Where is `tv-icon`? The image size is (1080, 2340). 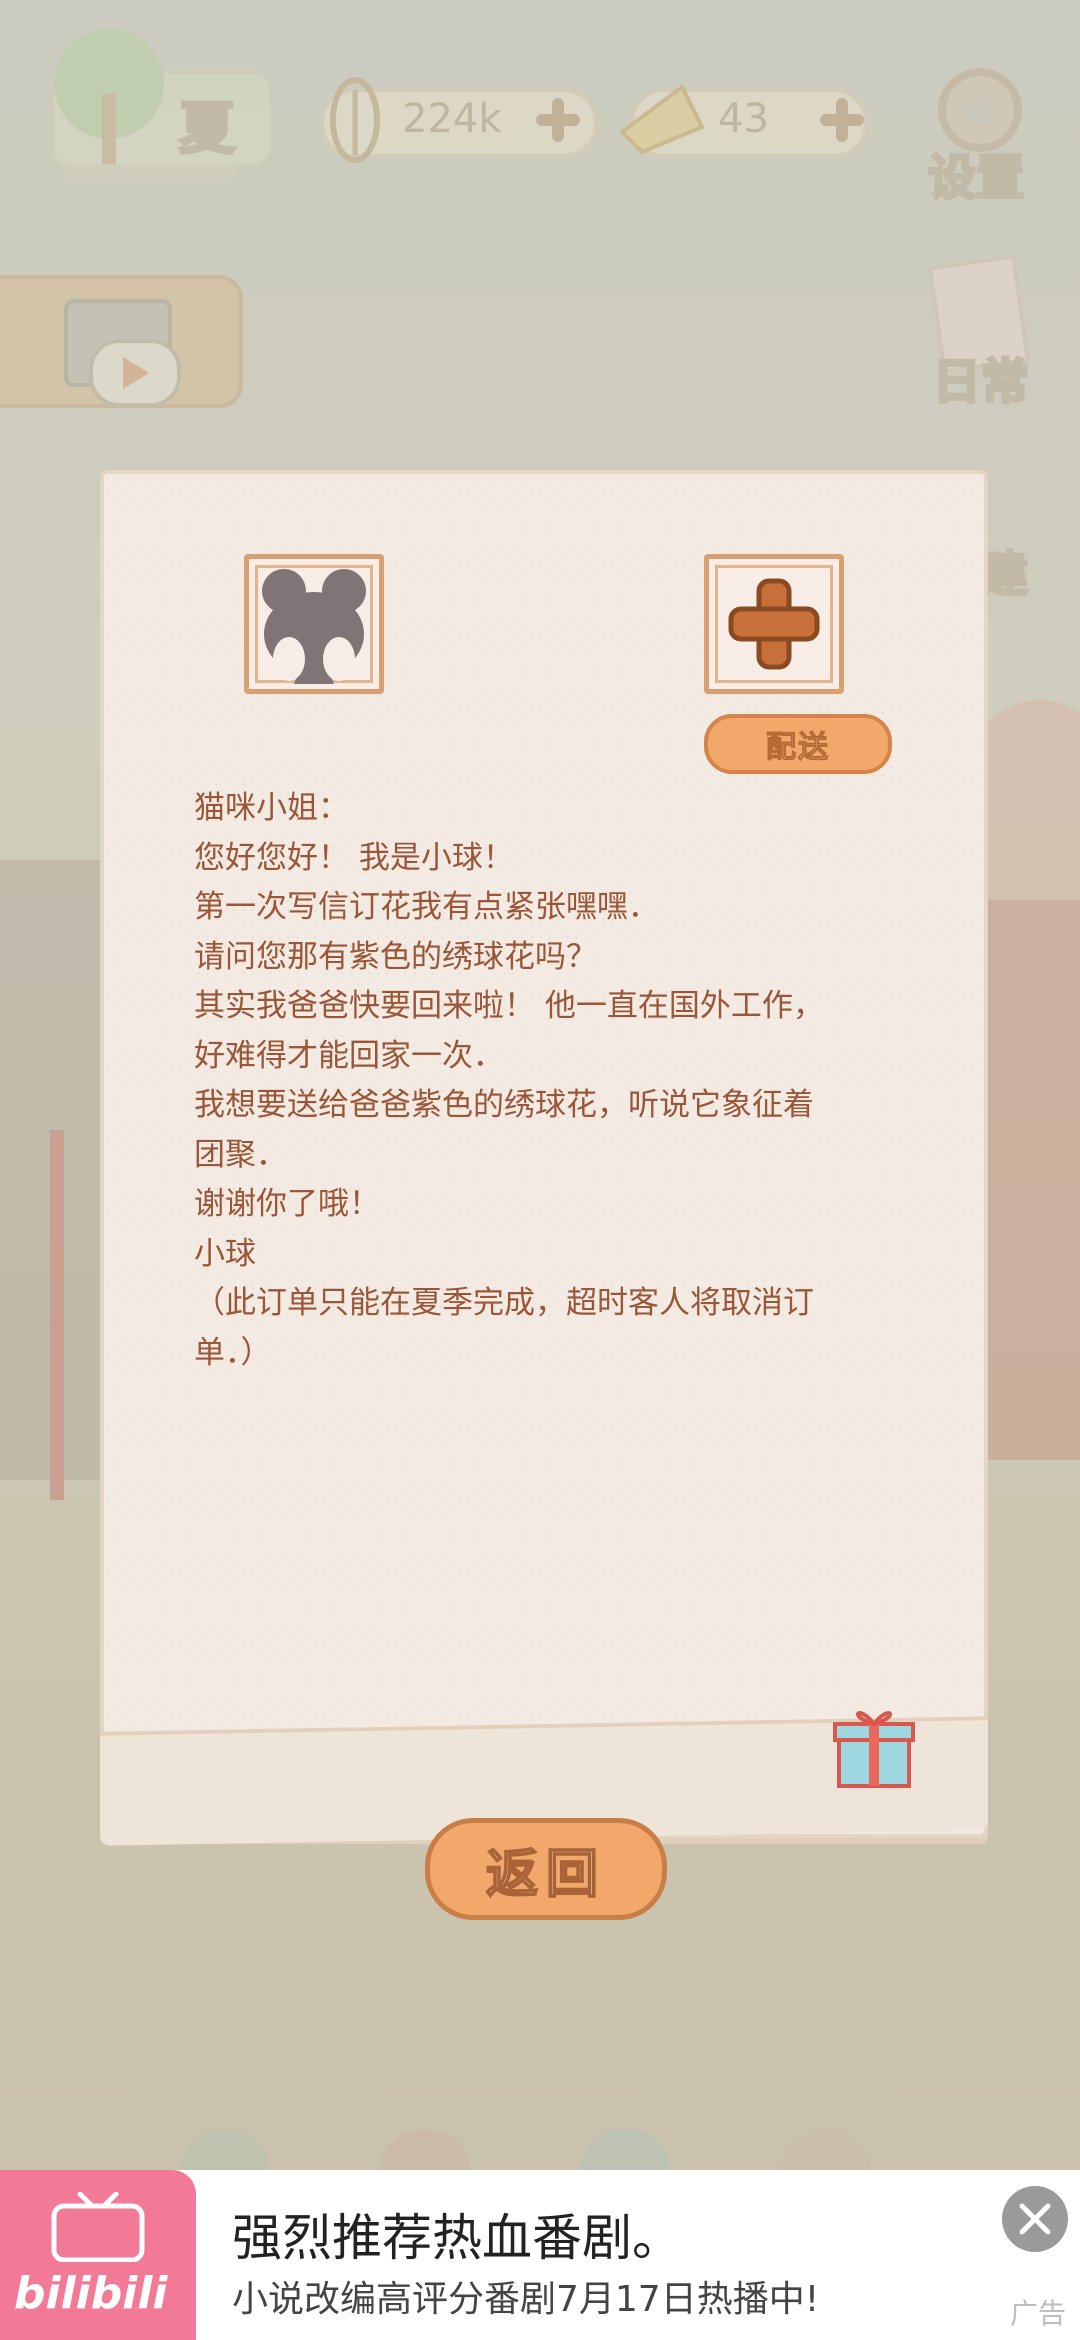
tv-icon is located at coordinates (98, 2227).